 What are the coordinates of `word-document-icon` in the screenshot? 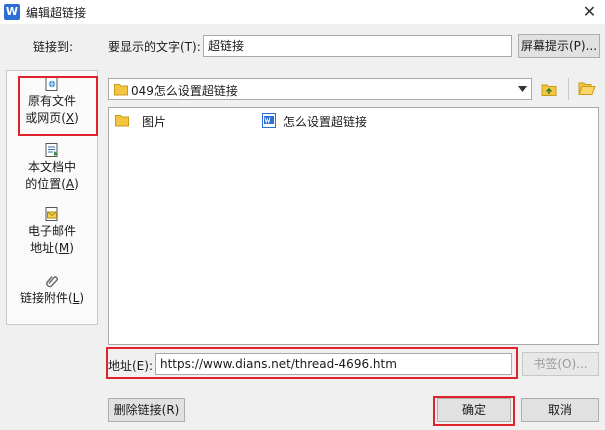 It's located at (269, 120).